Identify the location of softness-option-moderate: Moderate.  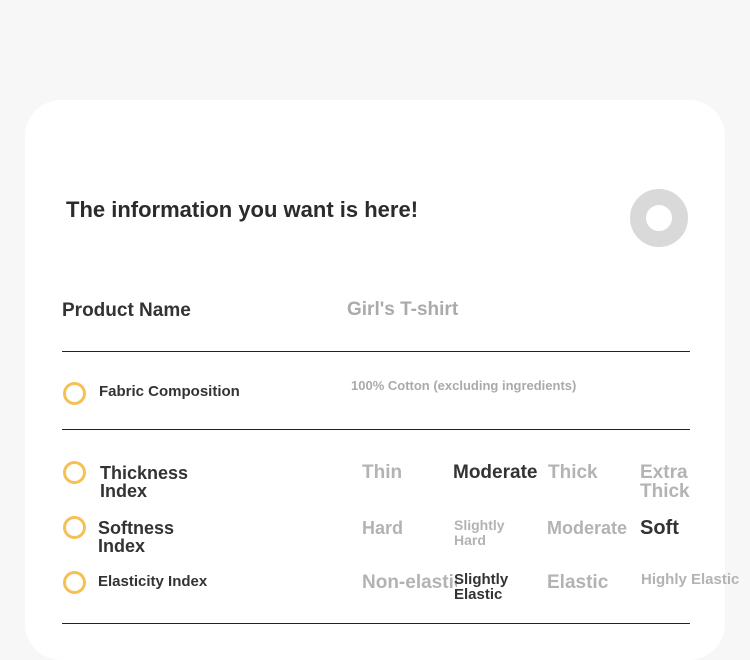
(587, 528).